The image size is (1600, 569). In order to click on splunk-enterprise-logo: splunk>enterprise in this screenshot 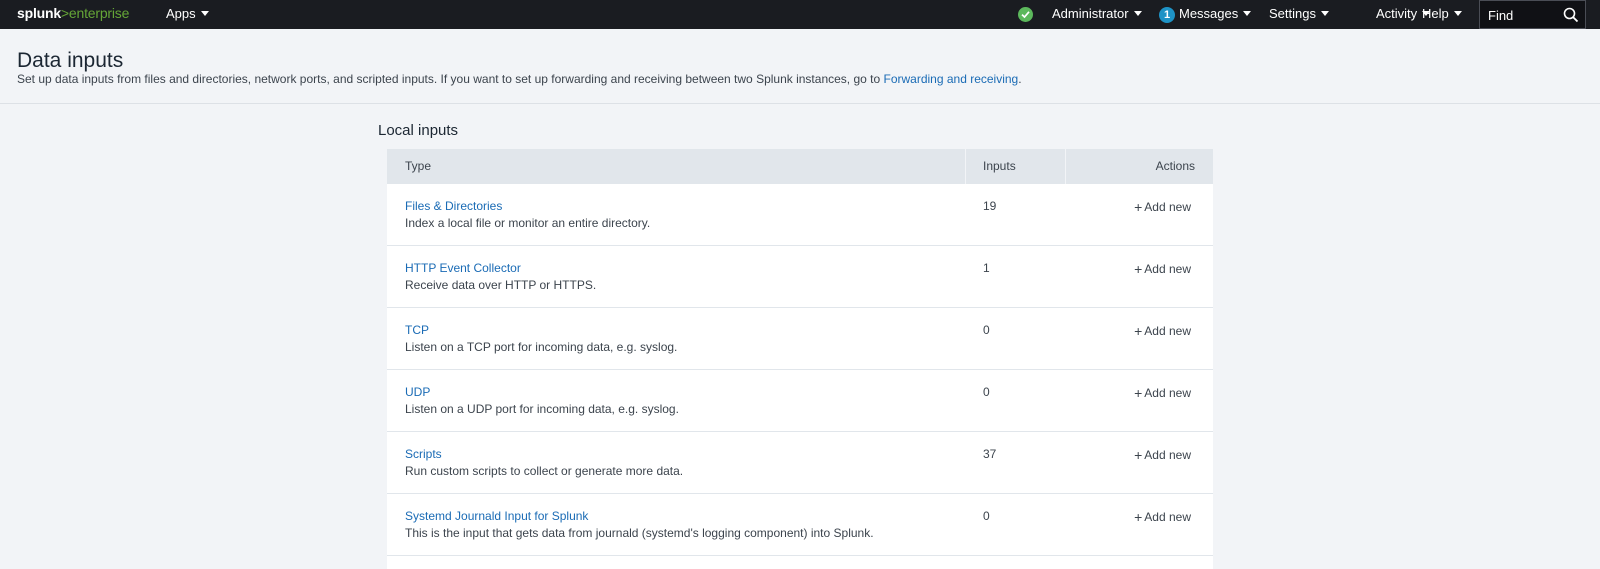, I will do `click(73, 13)`.